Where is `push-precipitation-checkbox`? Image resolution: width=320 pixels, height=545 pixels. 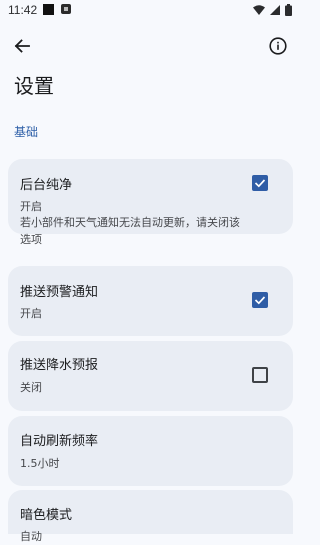 push-precipitation-checkbox is located at coordinates (260, 375).